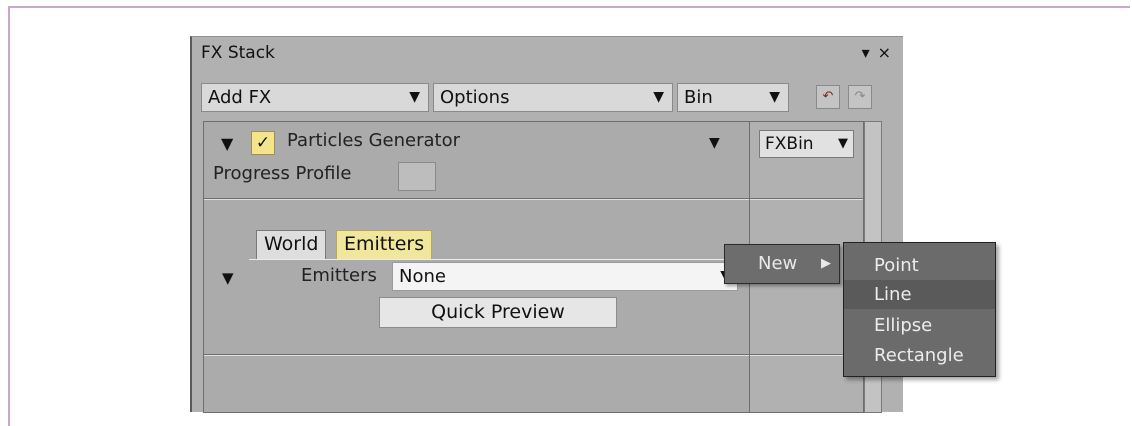 Image resolution: width=1132 pixels, height=426 pixels. I want to click on bin-label: Bin, so click(698, 97).